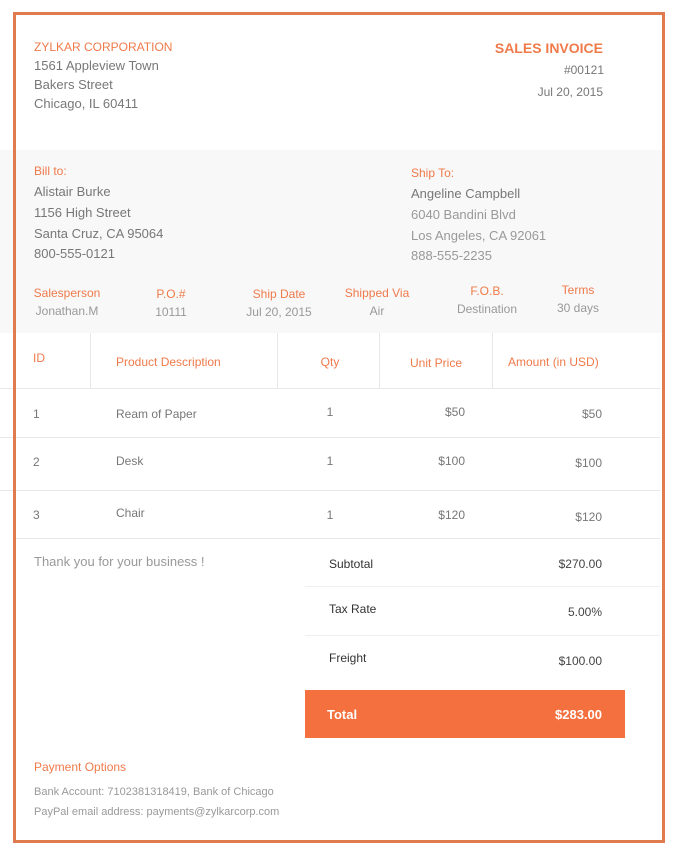 Image resolution: width=682 pixels, height=861 pixels. Describe the element at coordinates (96, 65) in the screenshot. I see `company-address-line: 1561 Appleview Town` at that location.